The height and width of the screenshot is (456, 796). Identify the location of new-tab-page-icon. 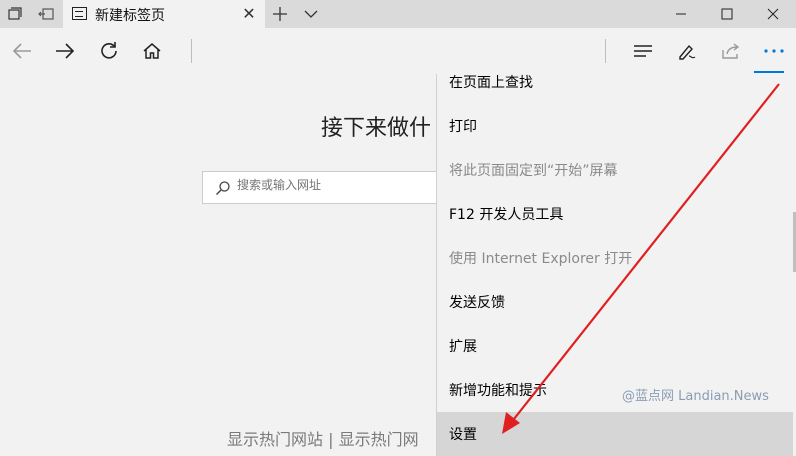
(79, 13).